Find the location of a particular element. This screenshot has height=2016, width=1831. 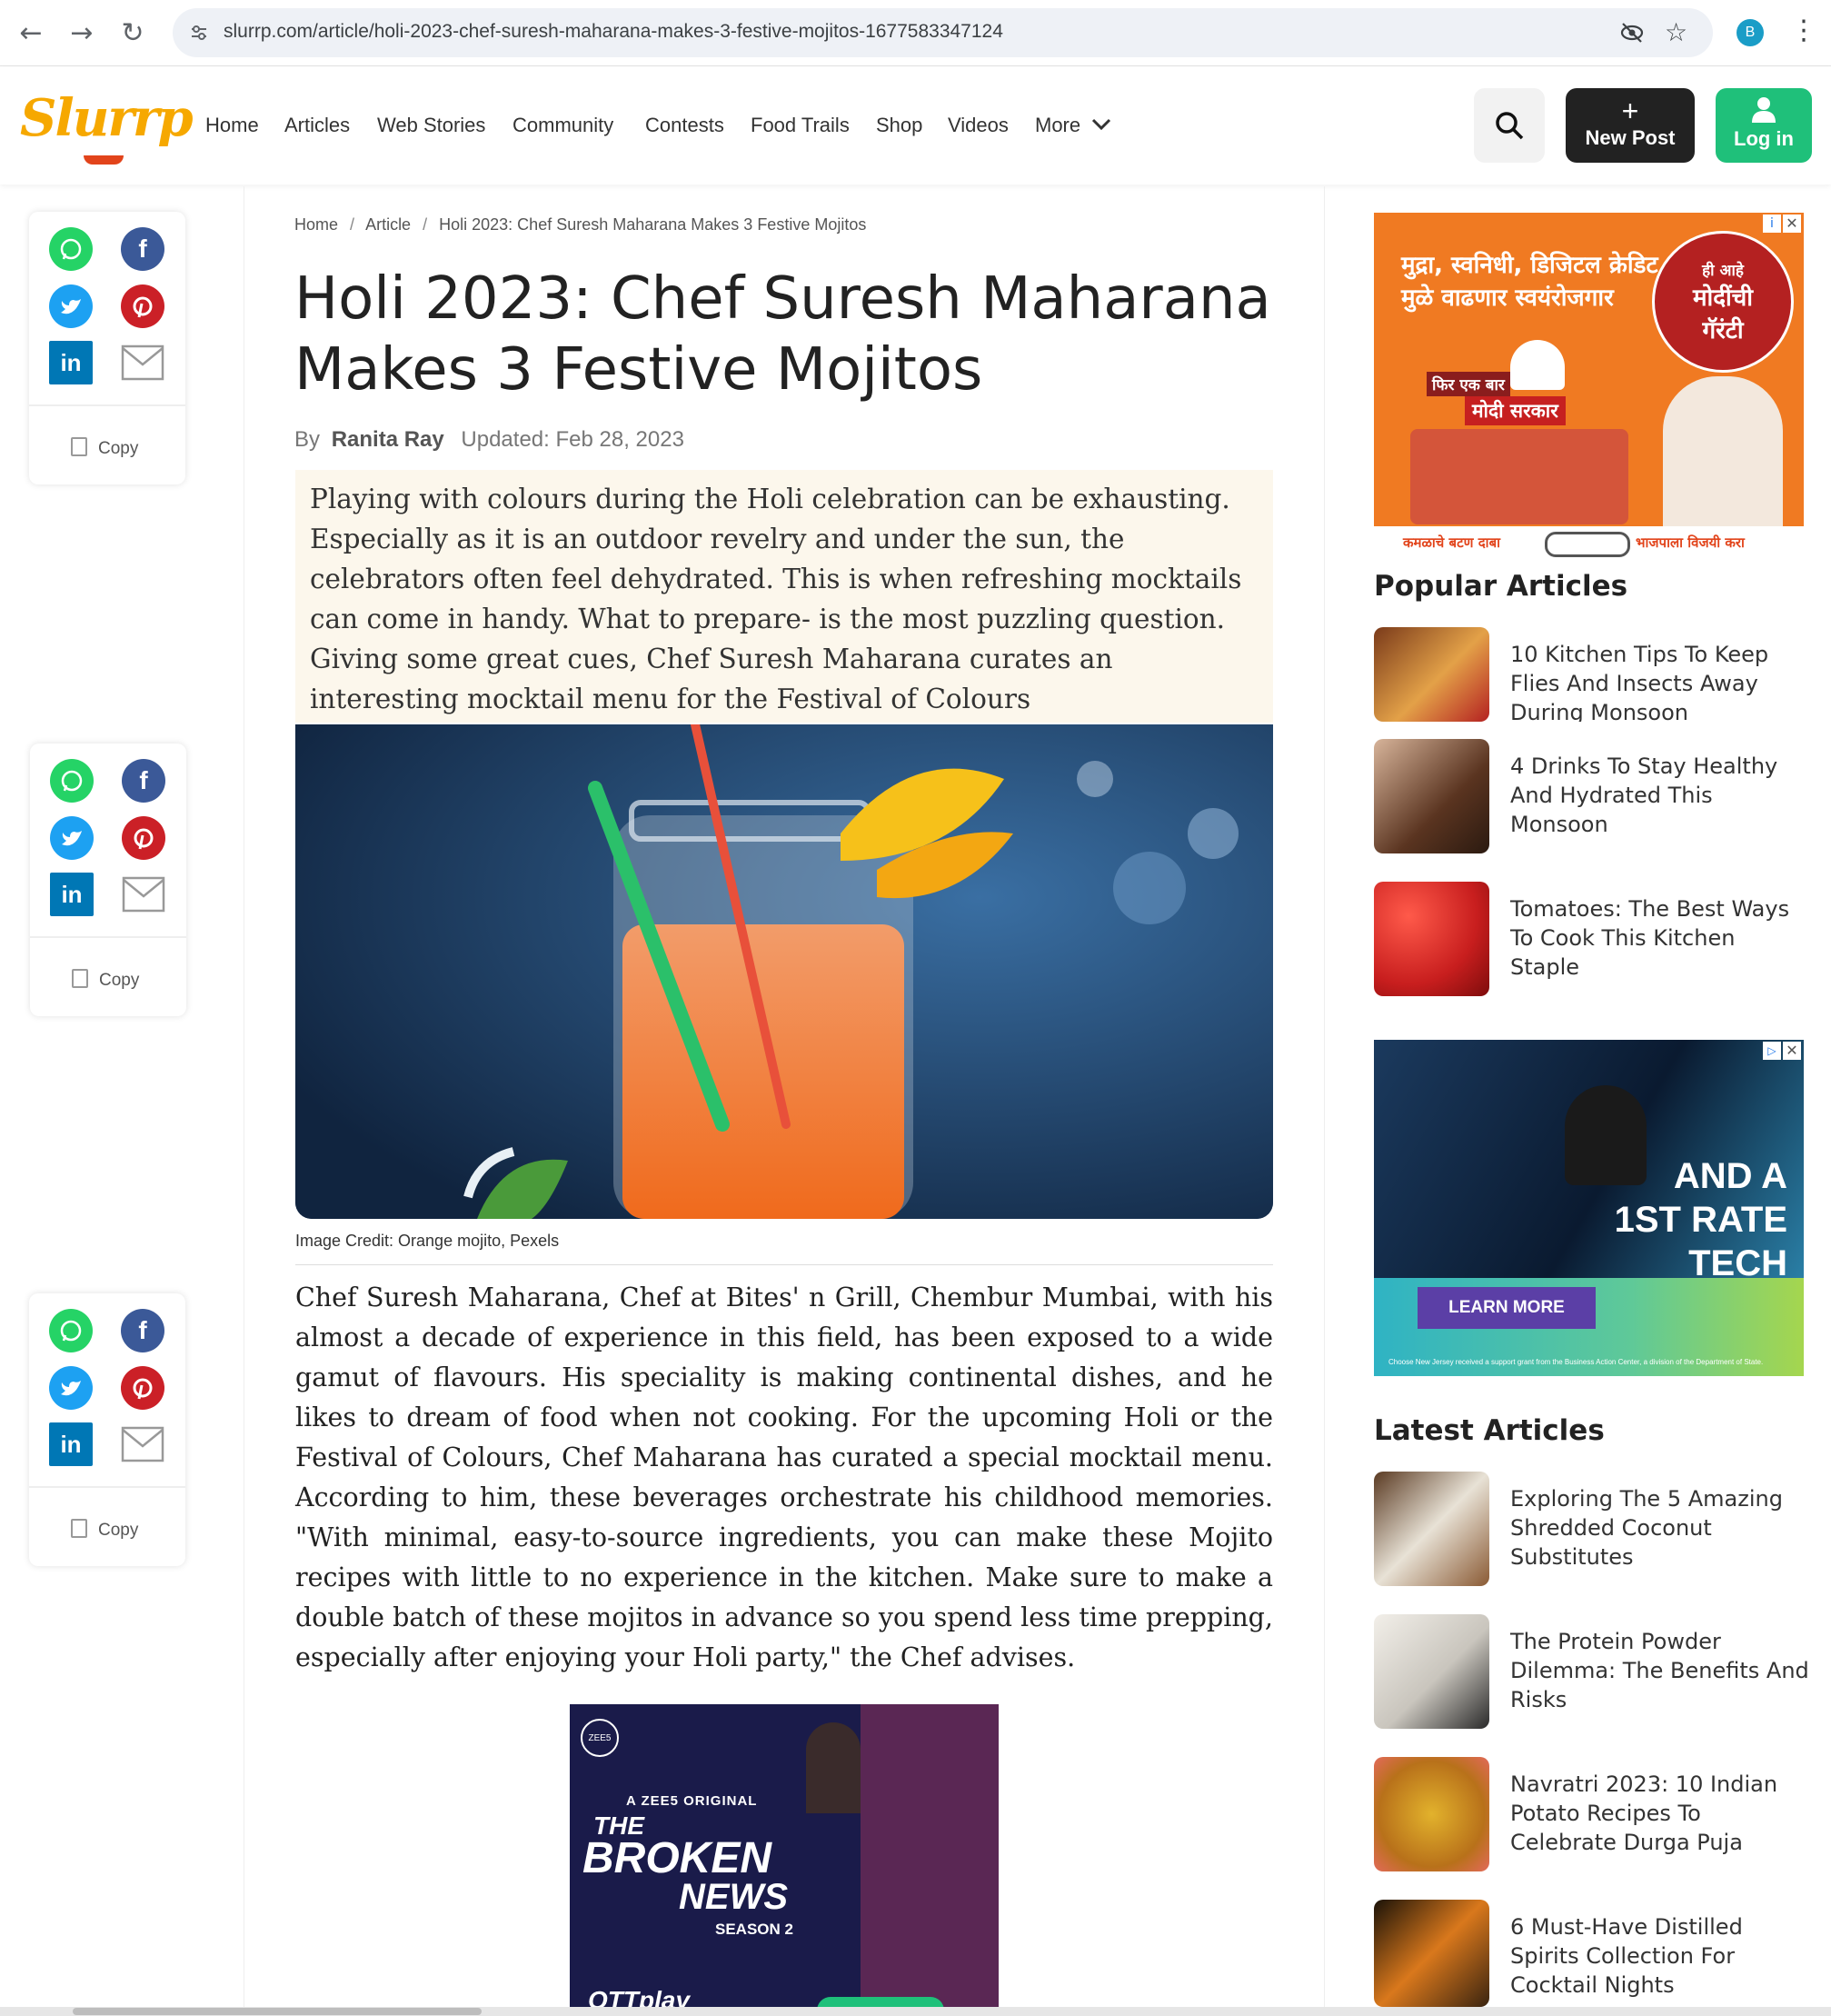

badge-line-2: मोदींची is located at coordinates (1723, 298).